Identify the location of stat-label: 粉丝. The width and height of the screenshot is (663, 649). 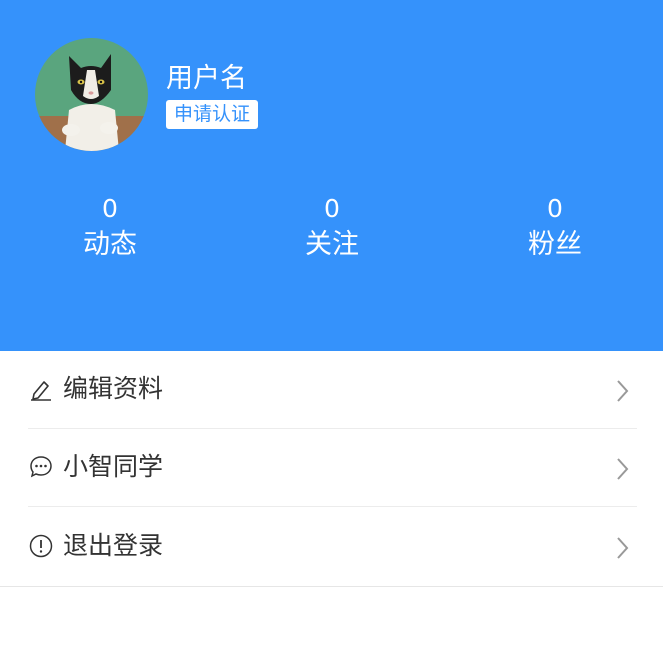
(555, 244).